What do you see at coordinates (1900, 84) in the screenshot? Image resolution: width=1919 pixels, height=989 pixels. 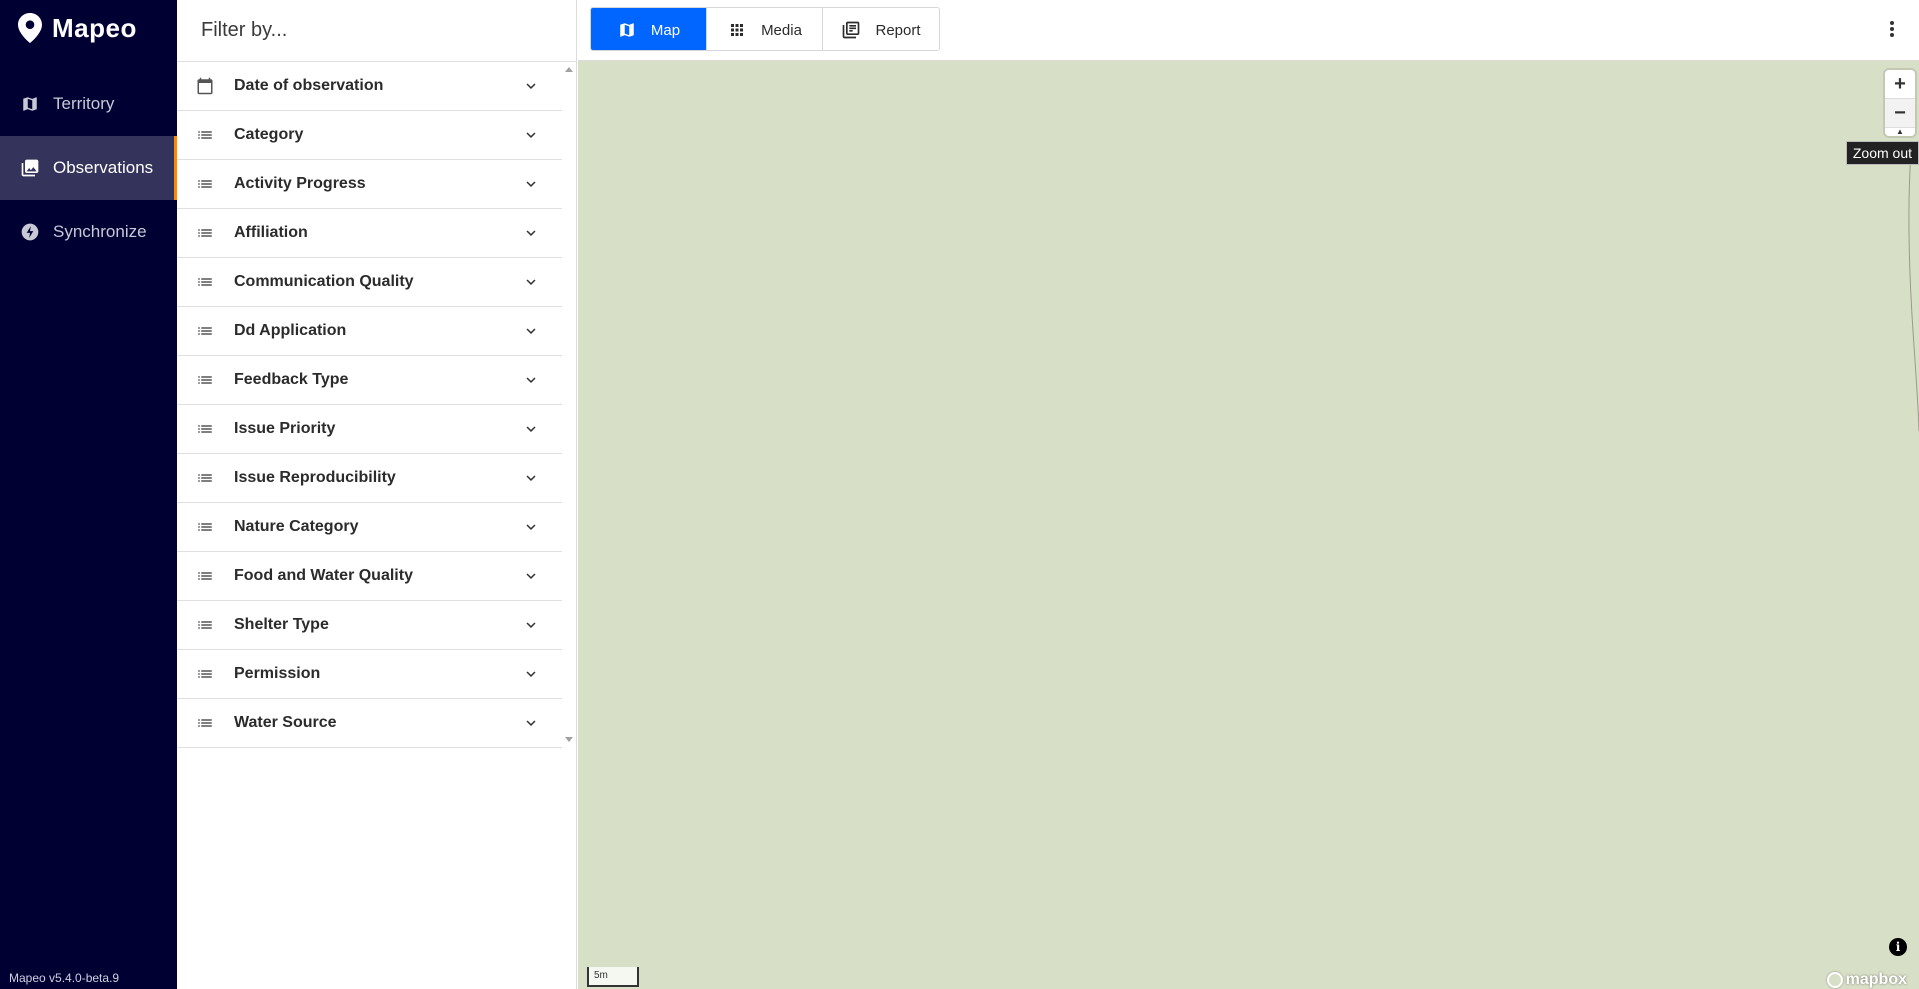 I see `zoom-in-button: +` at bounding box center [1900, 84].